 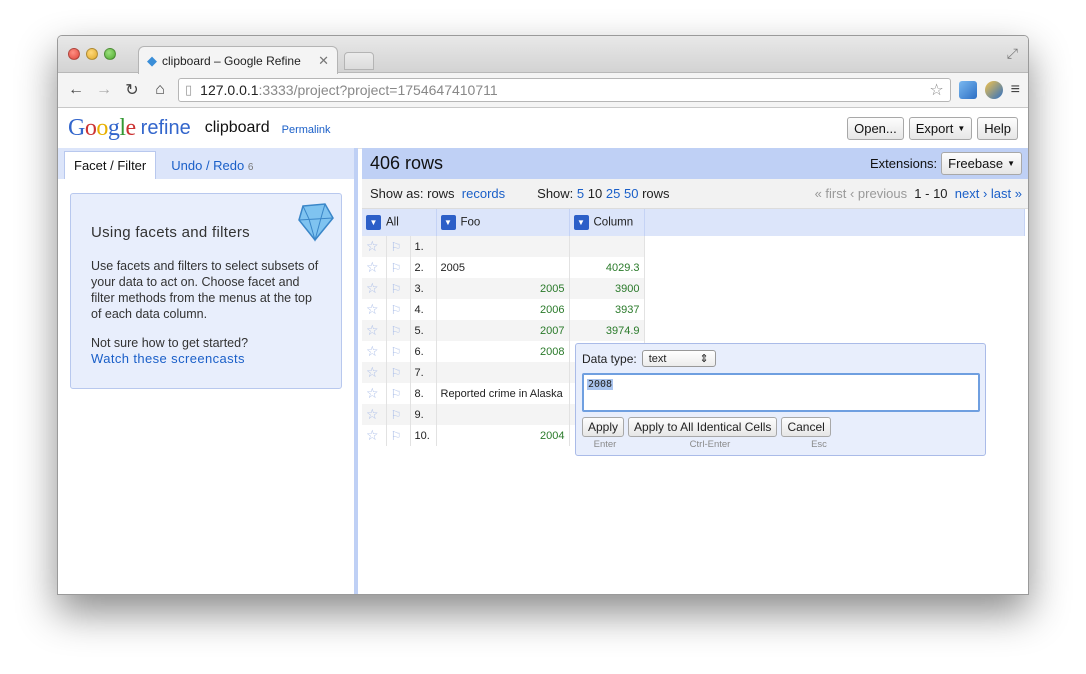 What do you see at coordinates (613, 193) in the screenshot?
I see `page-size-25: 25` at bounding box center [613, 193].